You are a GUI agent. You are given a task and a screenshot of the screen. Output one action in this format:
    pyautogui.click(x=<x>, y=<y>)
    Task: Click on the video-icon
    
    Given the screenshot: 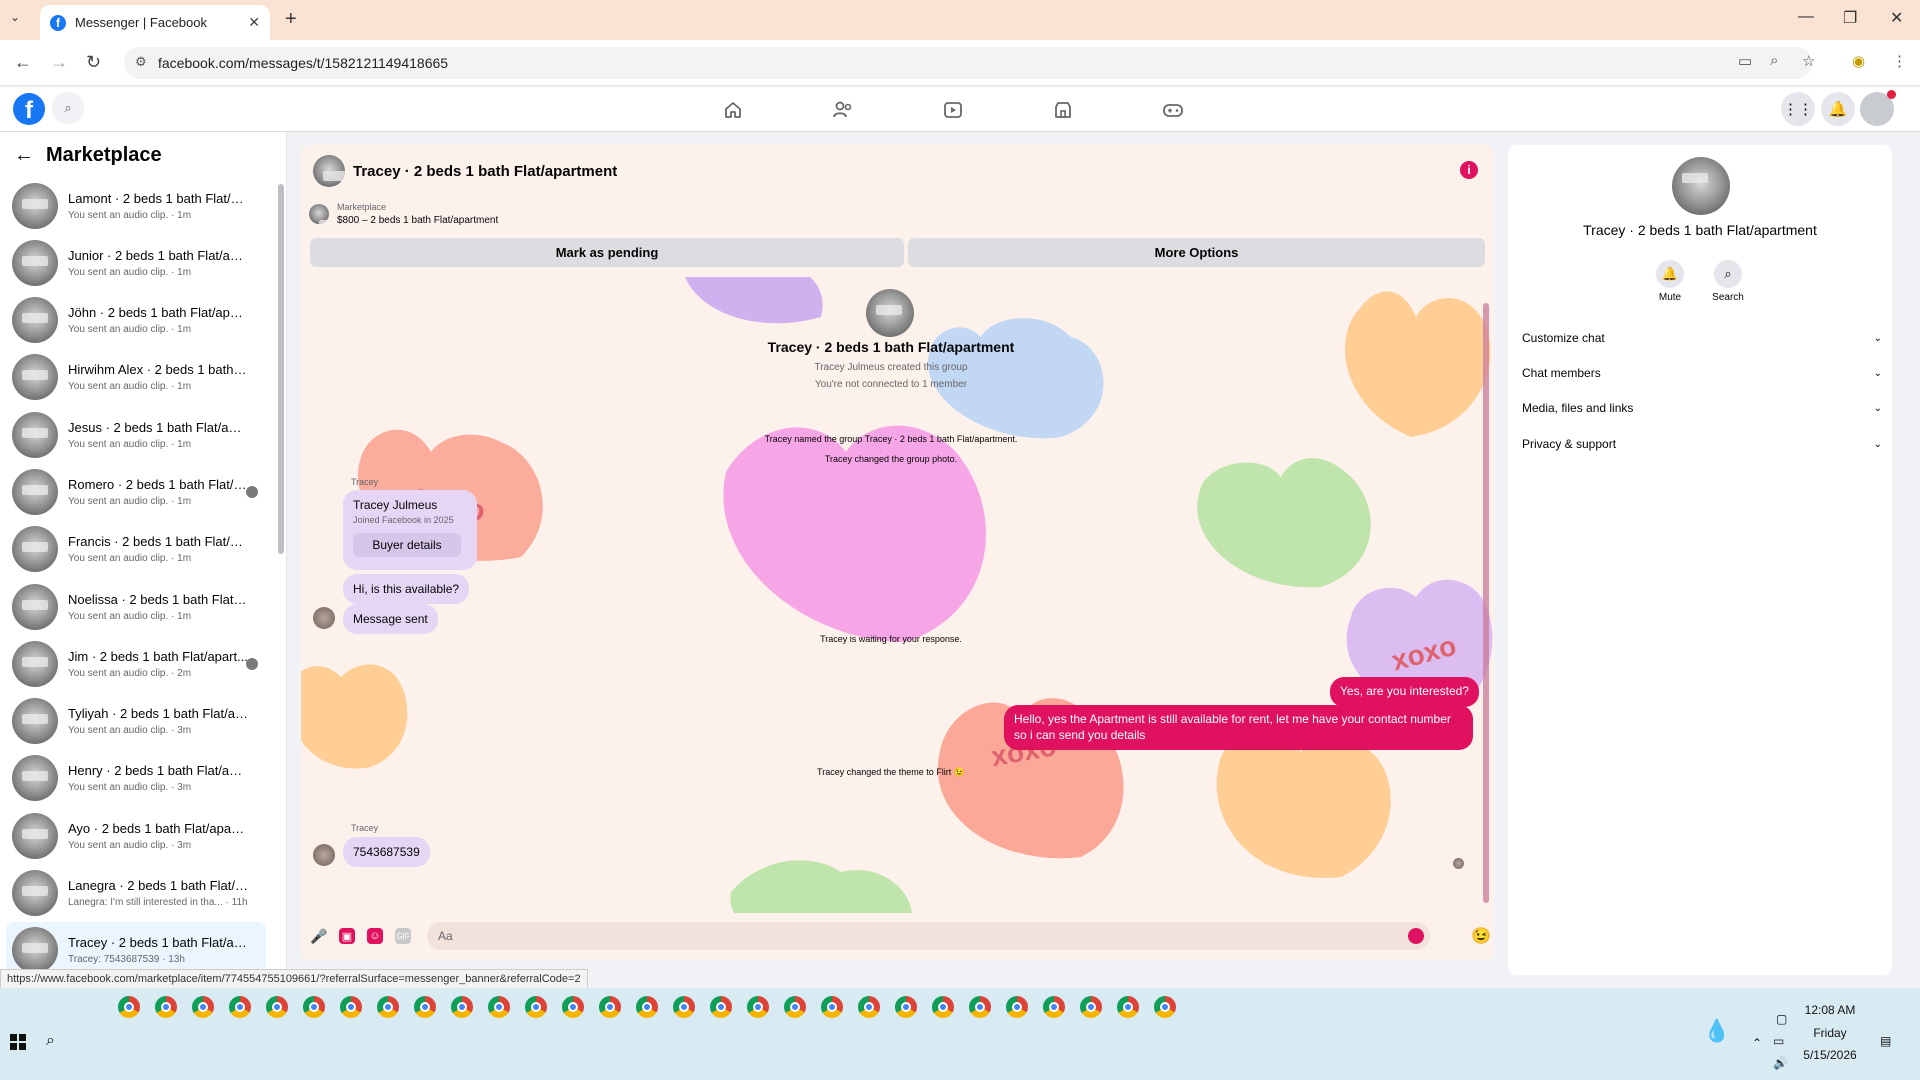 What is the action you would take?
    pyautogui.click(x=953, y=110)
    